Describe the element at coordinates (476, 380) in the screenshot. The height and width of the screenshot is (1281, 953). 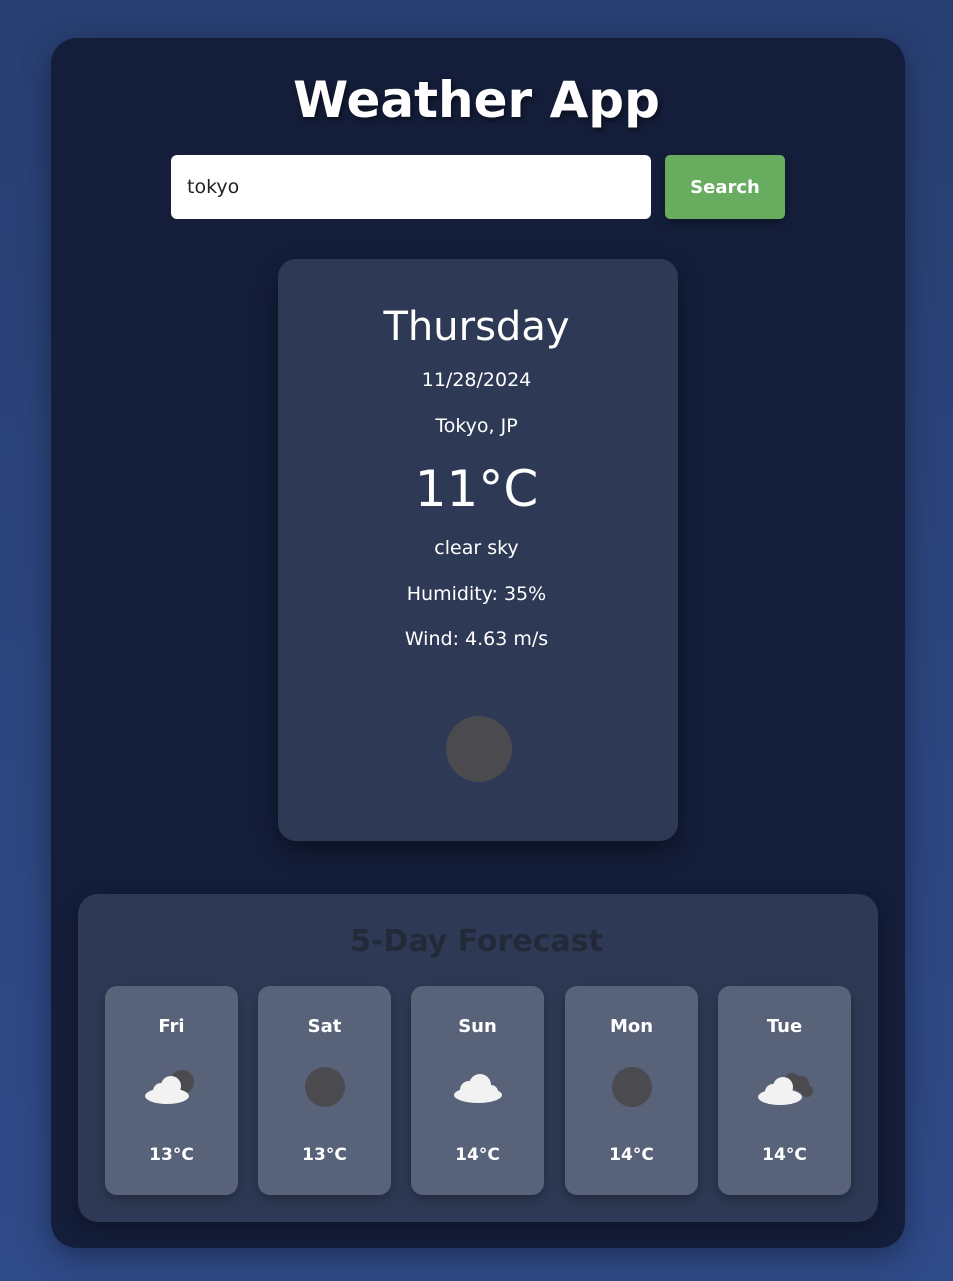
I see `current-date: 11/28/2024` at that location.